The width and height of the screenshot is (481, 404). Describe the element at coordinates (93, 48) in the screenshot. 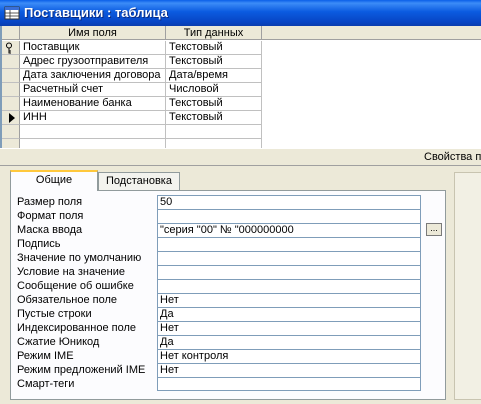

I see `field-name-cell: Поставщик` at that location.